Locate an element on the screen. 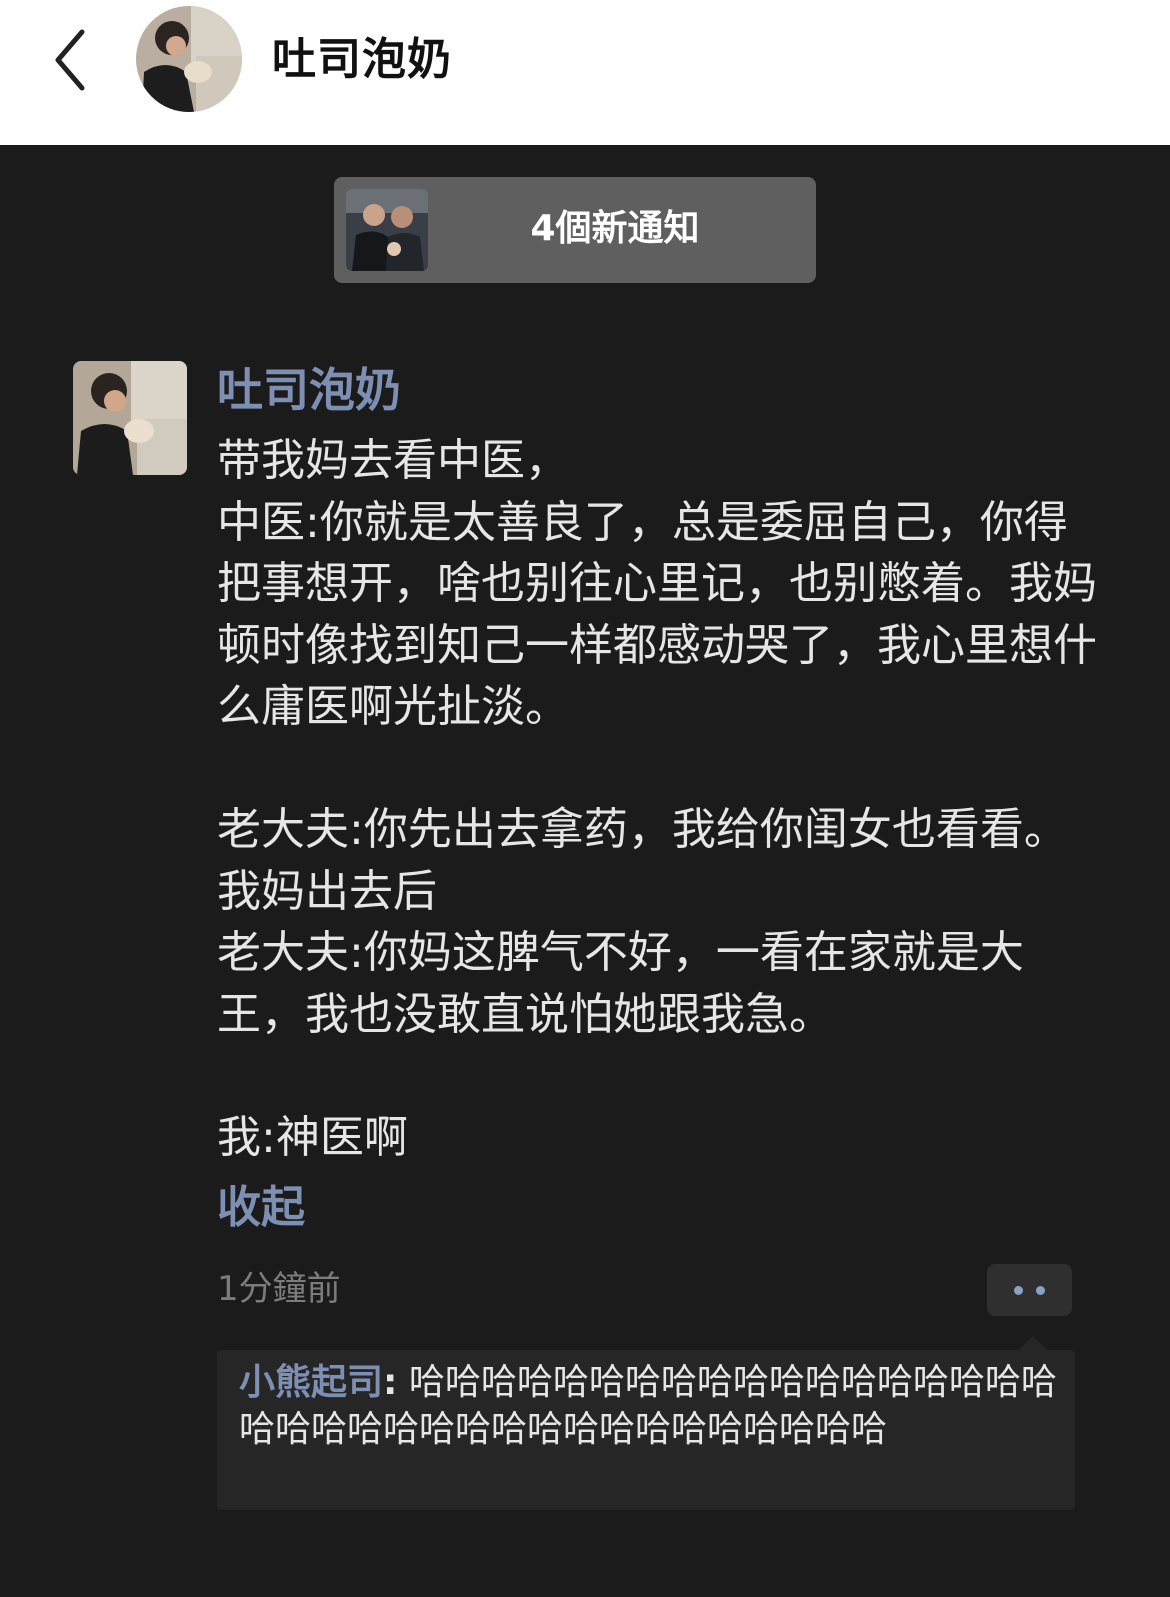  back-button is located at coordinates (72, 60).